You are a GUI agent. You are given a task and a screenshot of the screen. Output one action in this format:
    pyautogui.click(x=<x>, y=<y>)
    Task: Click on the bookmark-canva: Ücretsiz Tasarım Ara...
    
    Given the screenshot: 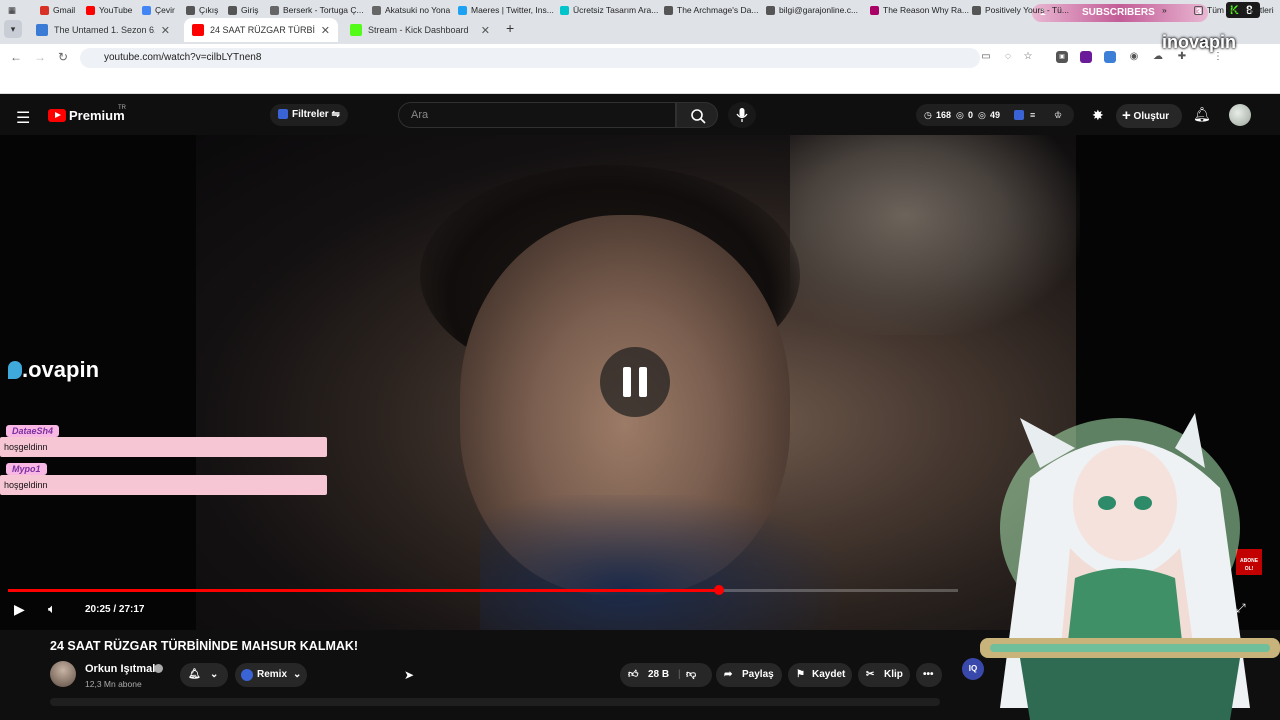 What is the action you would take?
    pyautogui.click(x=609, y=10)
    